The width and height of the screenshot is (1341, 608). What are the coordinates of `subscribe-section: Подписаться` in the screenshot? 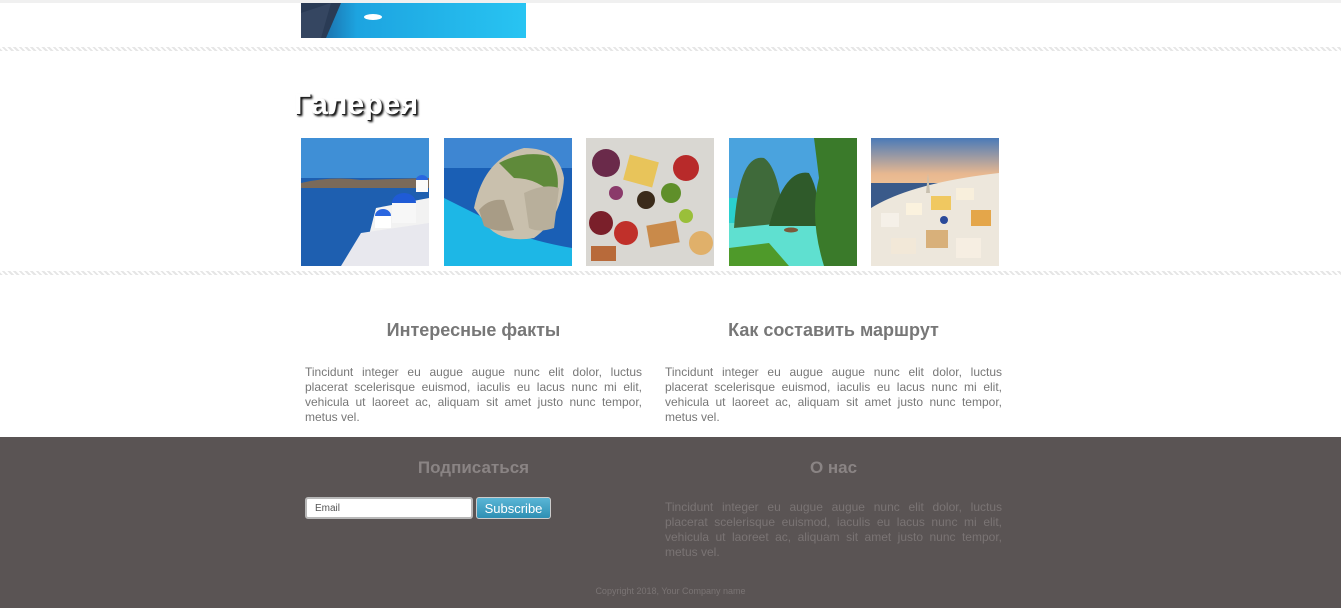 It's located at (473, 468).